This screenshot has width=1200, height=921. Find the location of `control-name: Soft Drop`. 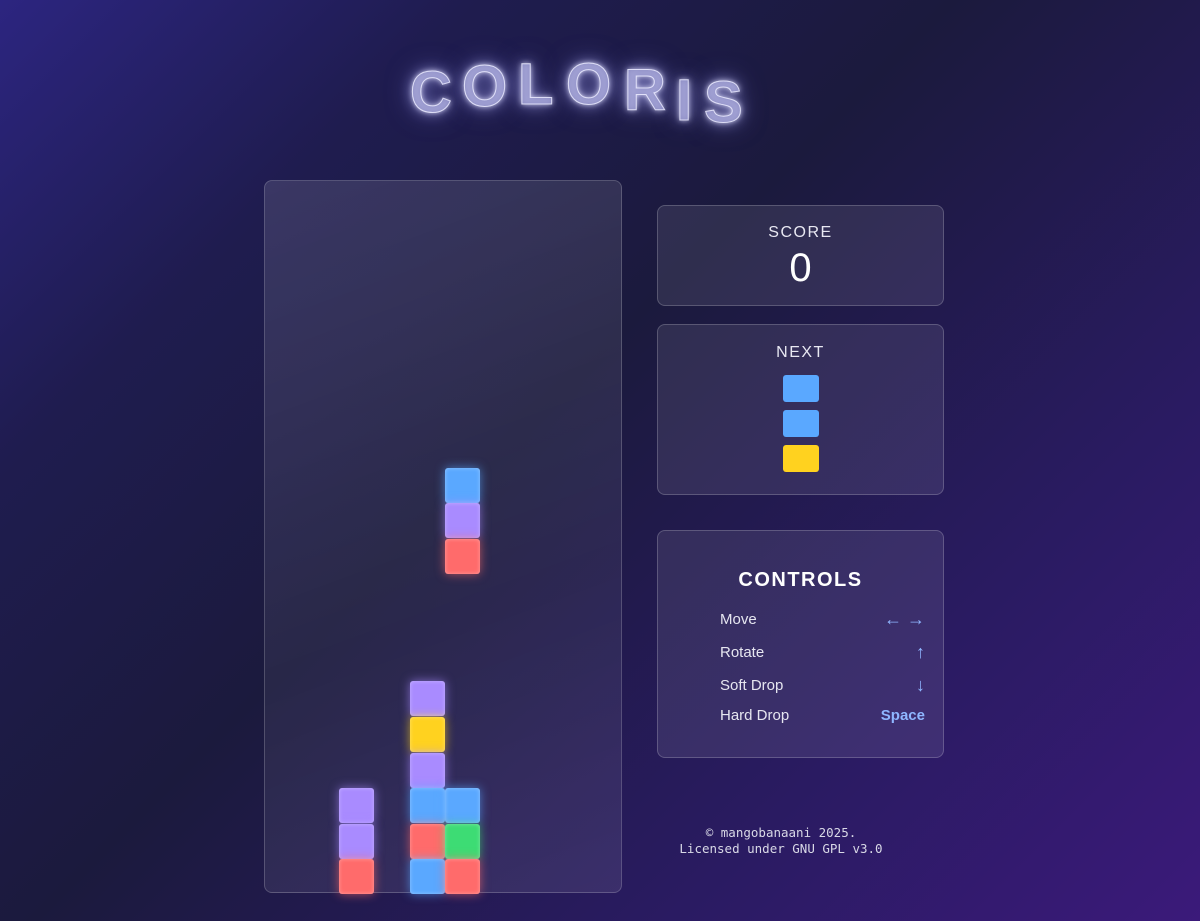

control-name: Soft Drop is located at coordinates (752, 685).